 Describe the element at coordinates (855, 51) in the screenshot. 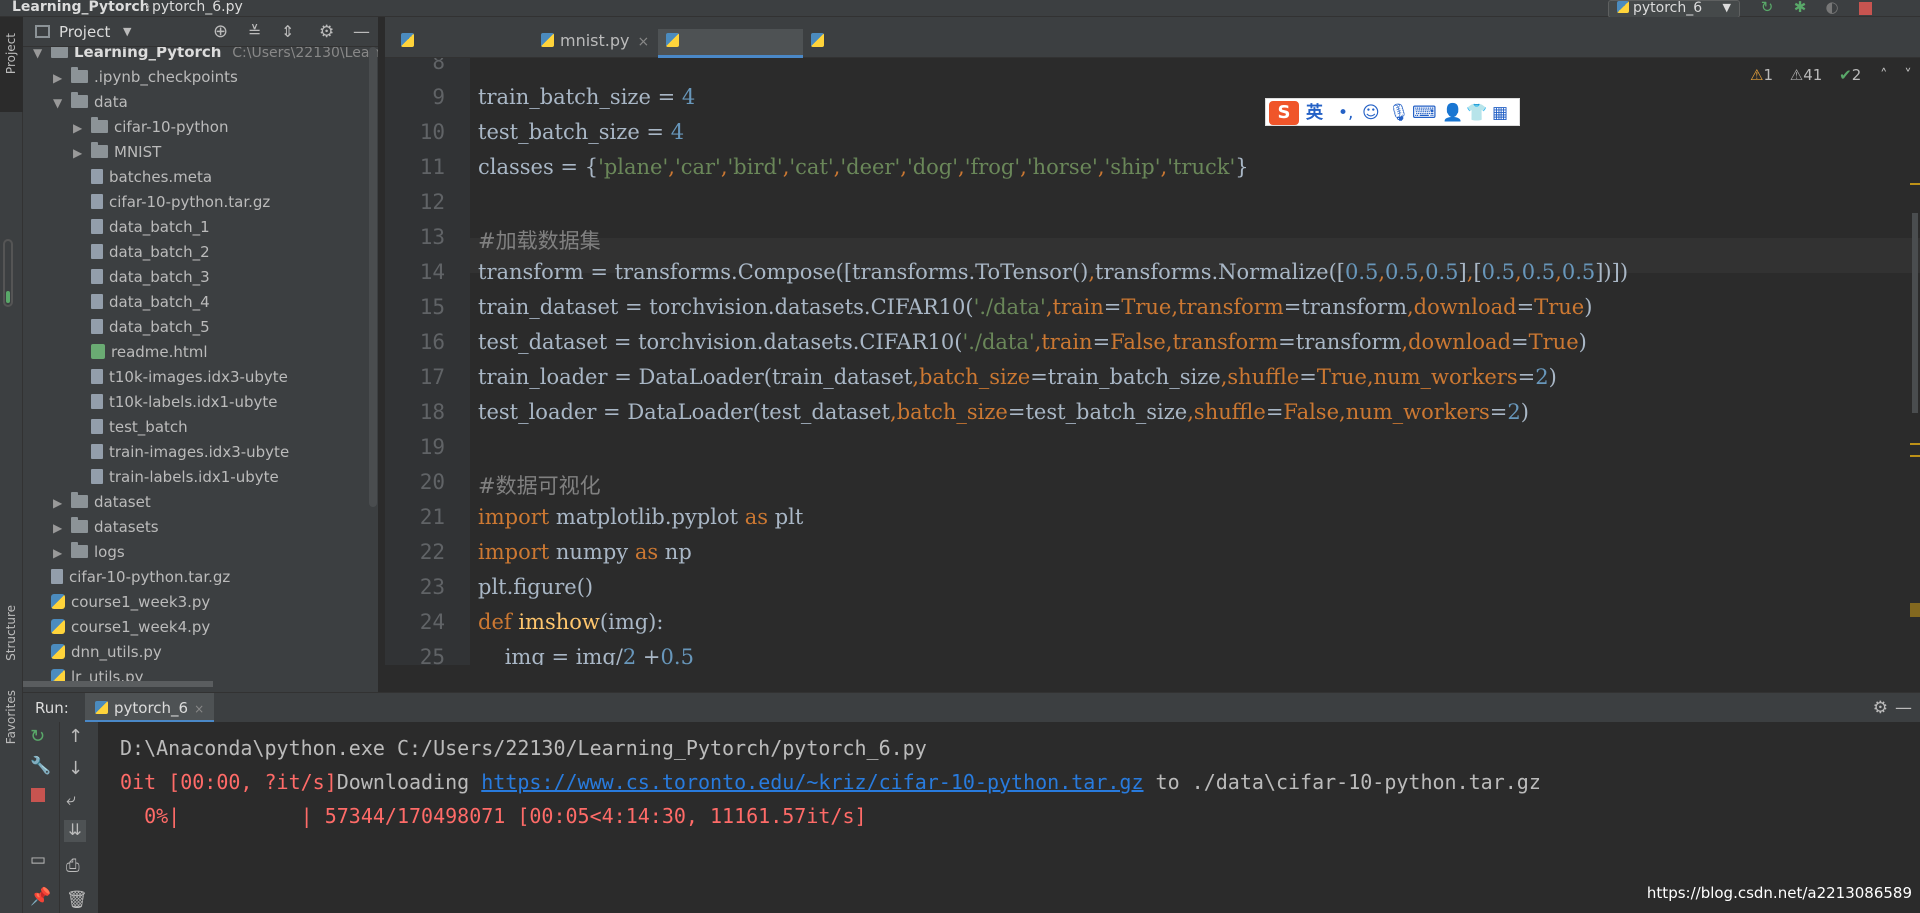

I see `editor-tab: cifar.py×` at that location.